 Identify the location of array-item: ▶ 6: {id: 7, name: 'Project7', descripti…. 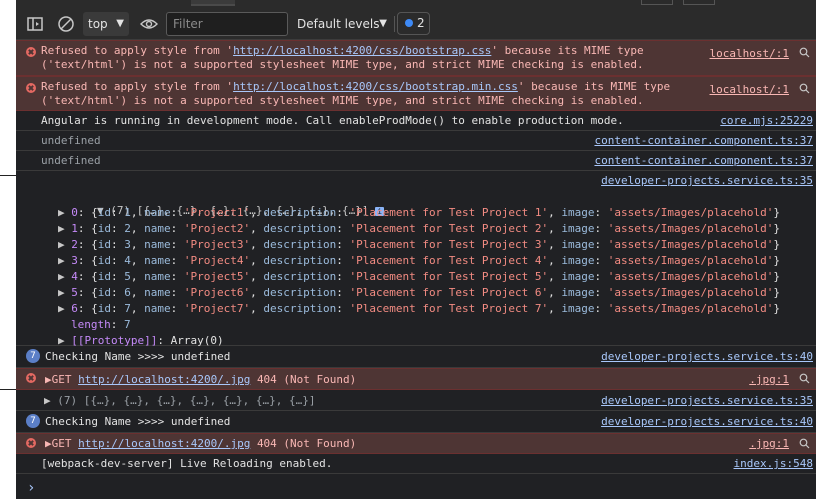
(419, 309).